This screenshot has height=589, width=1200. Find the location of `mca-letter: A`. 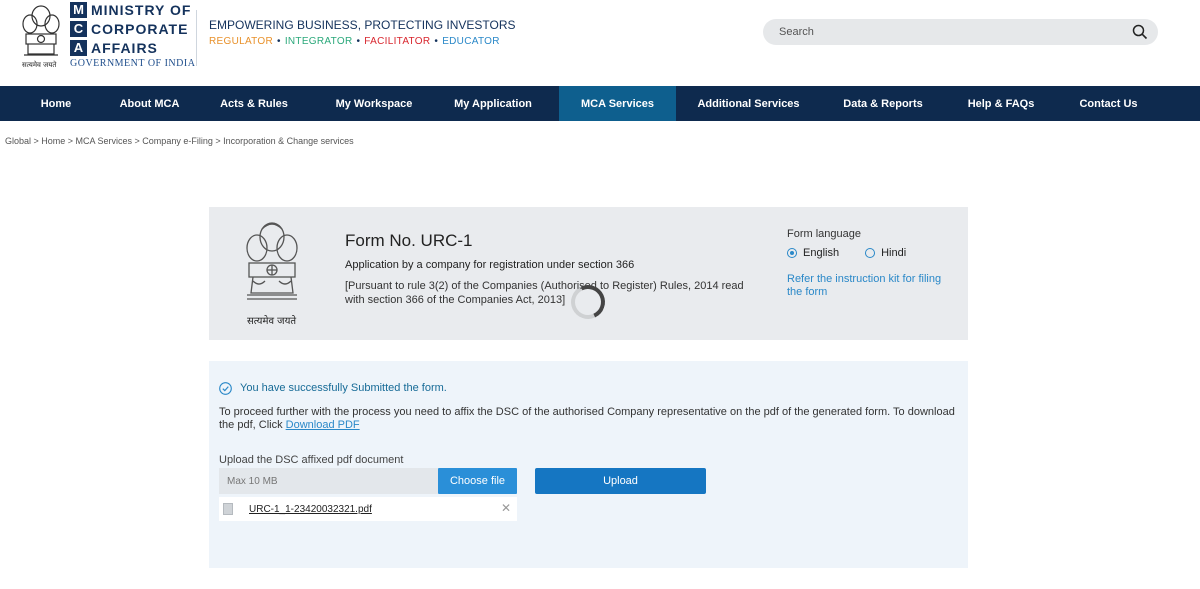

mca-letter: A is located at coordinates (78, 47).